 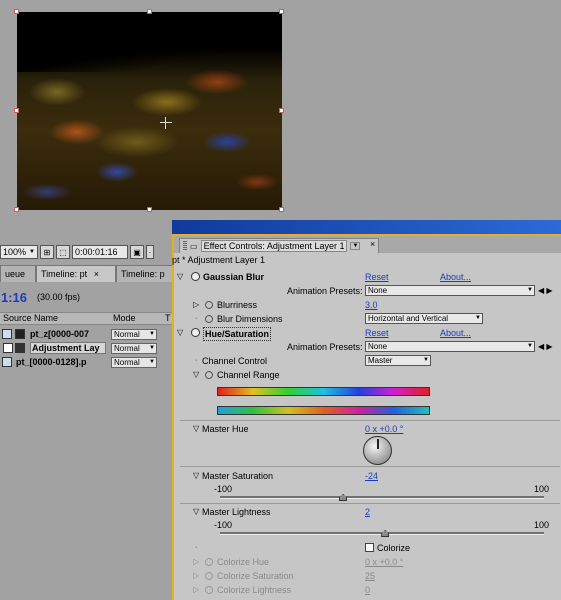 I want to click on layer-visibility-checkbox, so click(x=8, y=348).